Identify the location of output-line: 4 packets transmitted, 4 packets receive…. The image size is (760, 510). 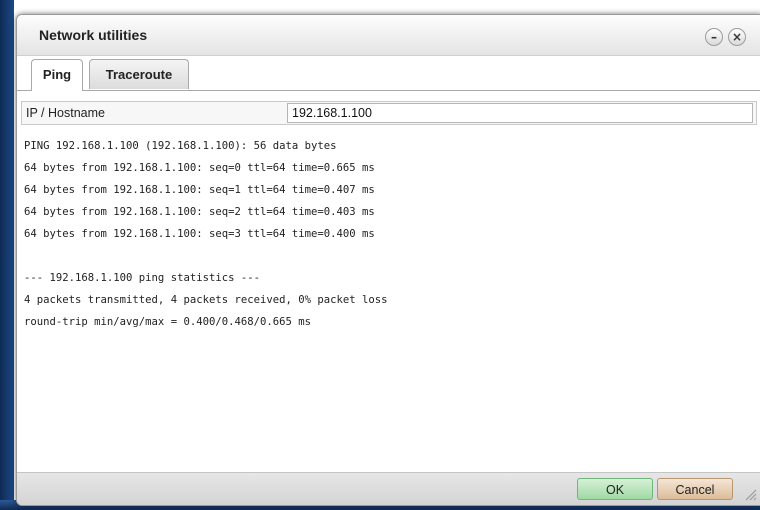
(206, 300).